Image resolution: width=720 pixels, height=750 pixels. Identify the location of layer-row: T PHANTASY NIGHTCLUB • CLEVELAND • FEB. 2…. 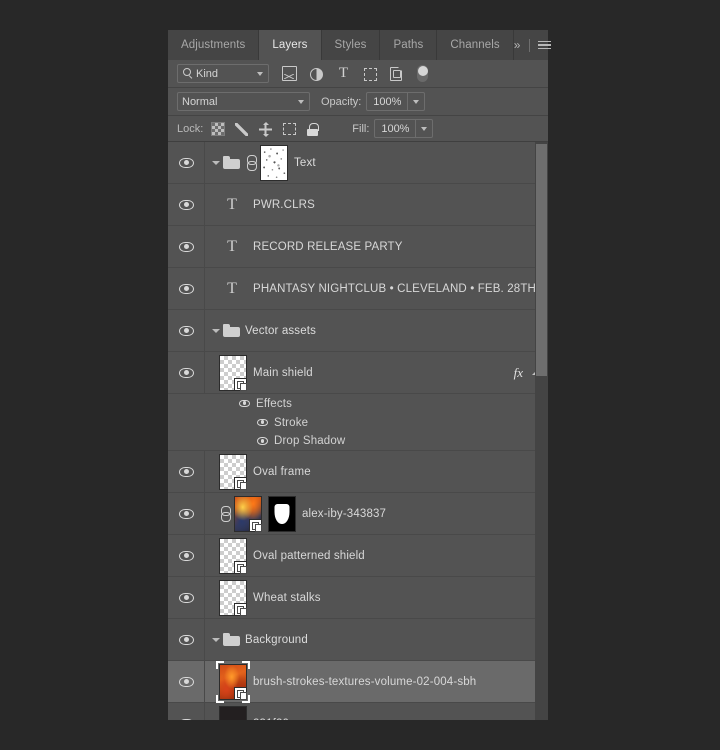
(358, 289).